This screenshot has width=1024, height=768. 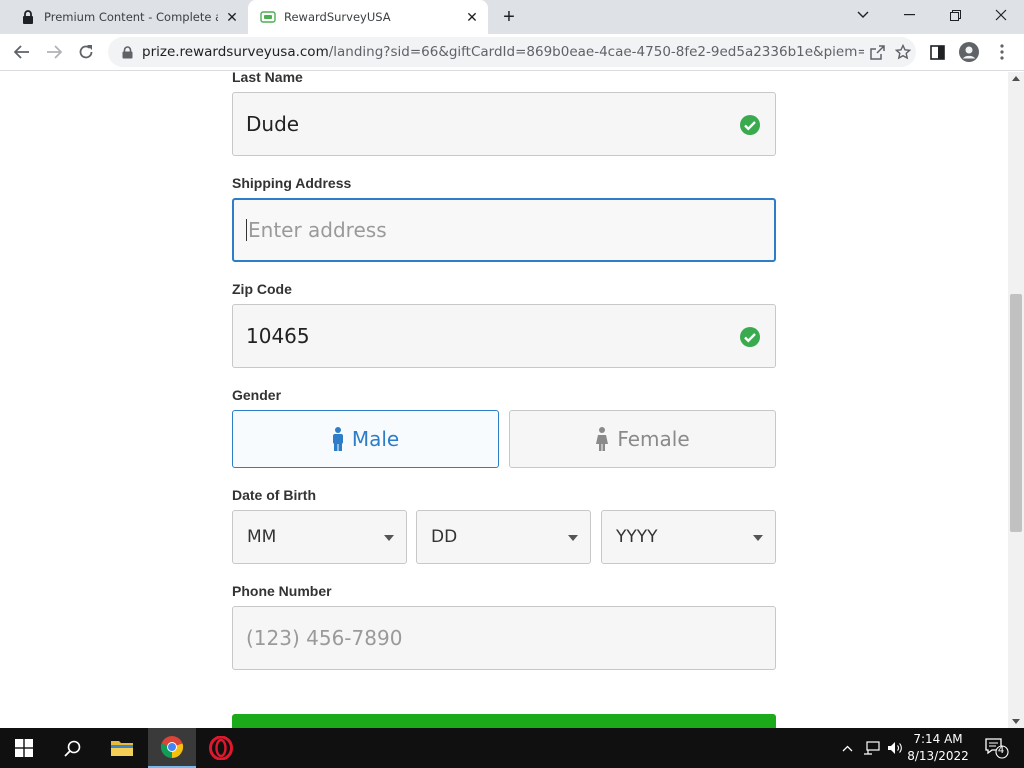 What do you see at coordinates (504, 721) in the screenshot?
I see `submit-button` at bounding box center [504, 721].